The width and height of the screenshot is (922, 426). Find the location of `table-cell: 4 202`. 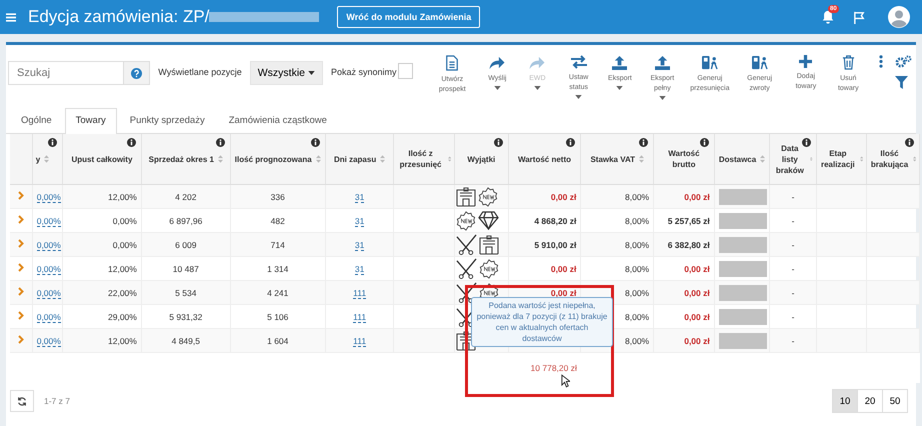

table-cell: 4 202 is located at coordinates (185, 197).